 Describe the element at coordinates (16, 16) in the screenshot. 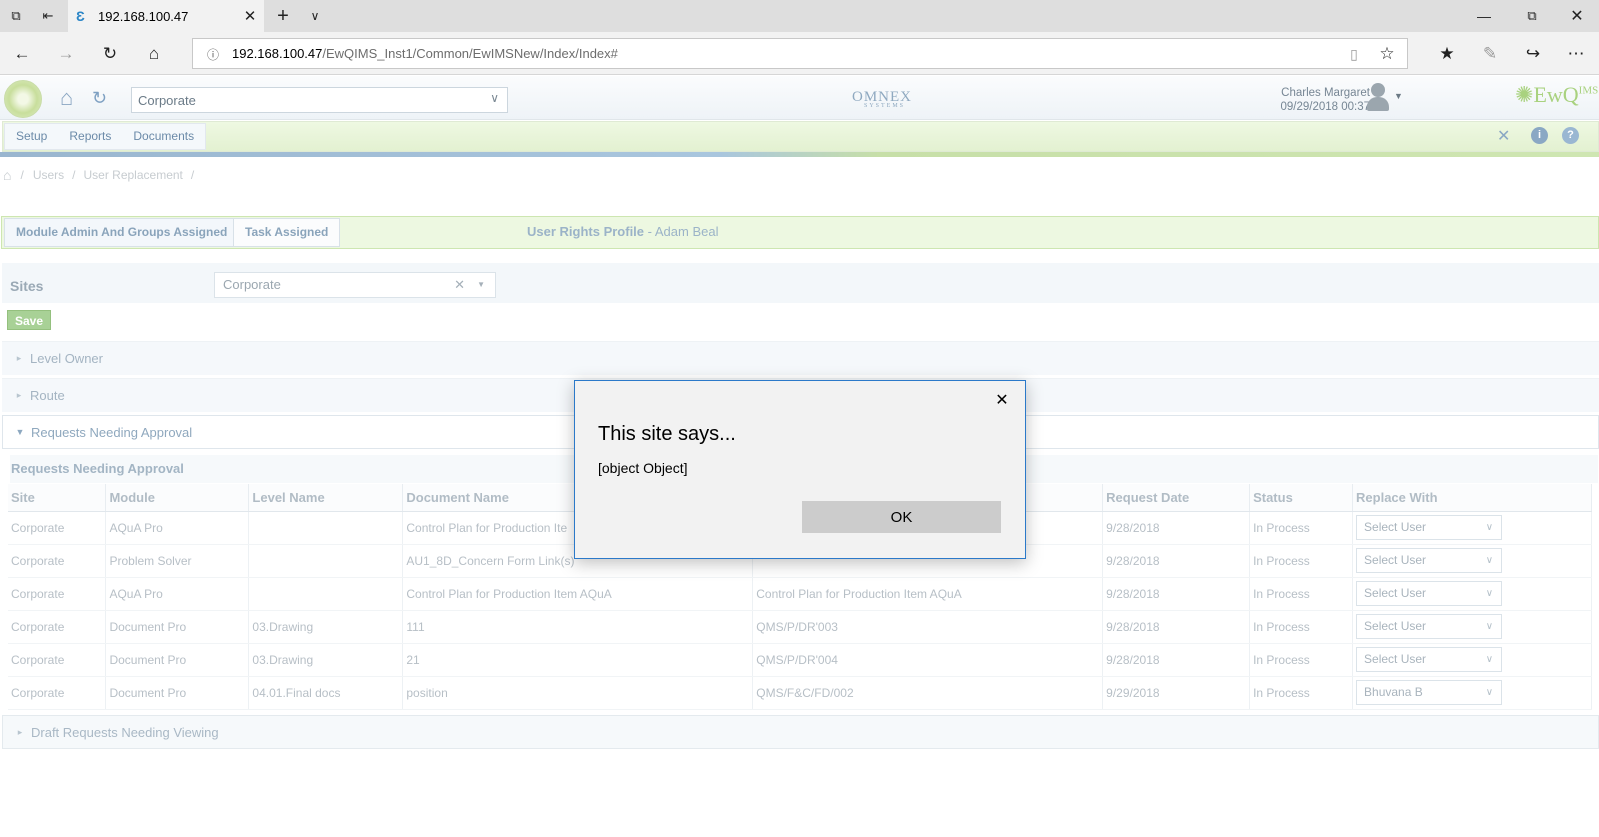

I see `tab-actions-icon: ⧉` at that location.